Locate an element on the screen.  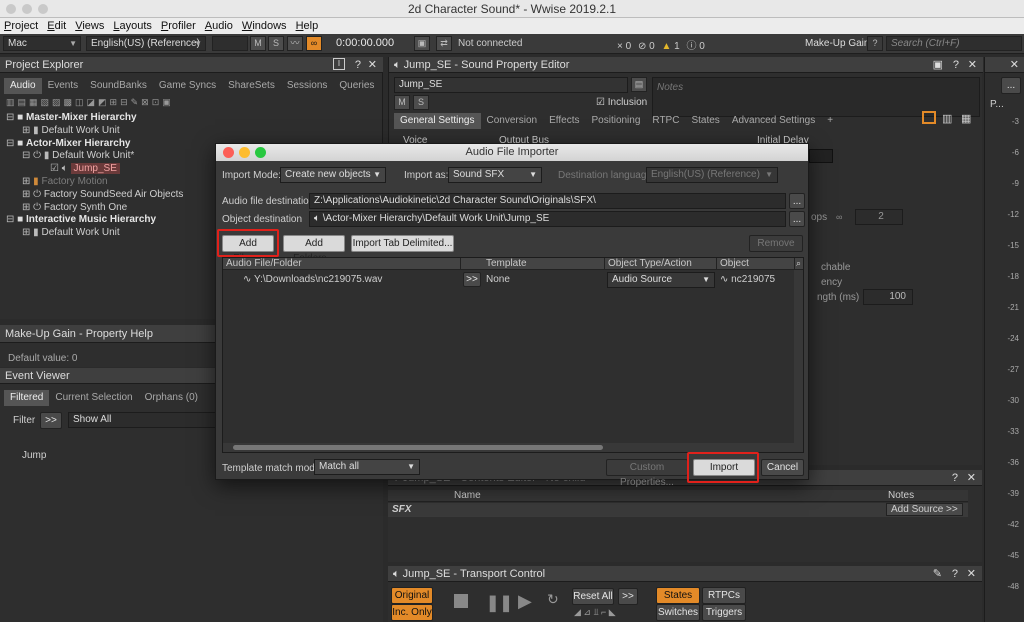
menu-project: Project is located at coordinates (21, 26).